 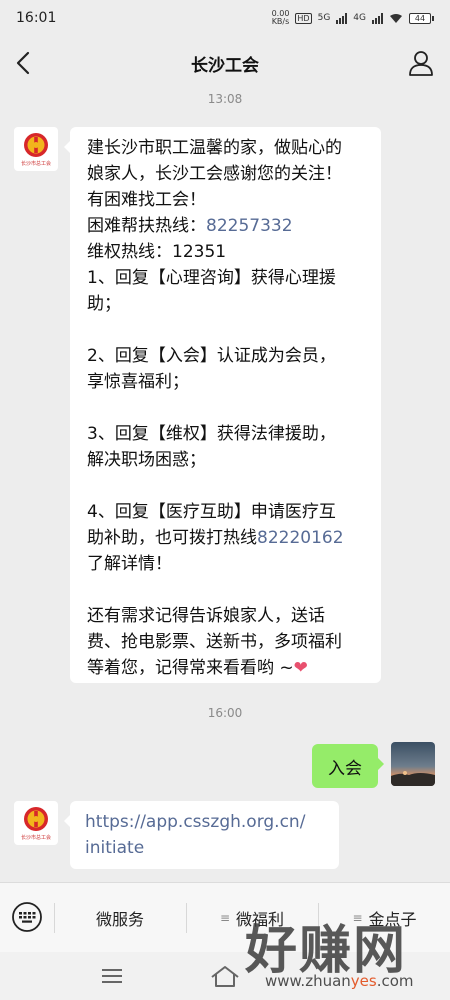 What do you see at coordinates (225, 65) in the screenshot?
I see `page-title: 长沙工会` at bounding box center [225, 65].